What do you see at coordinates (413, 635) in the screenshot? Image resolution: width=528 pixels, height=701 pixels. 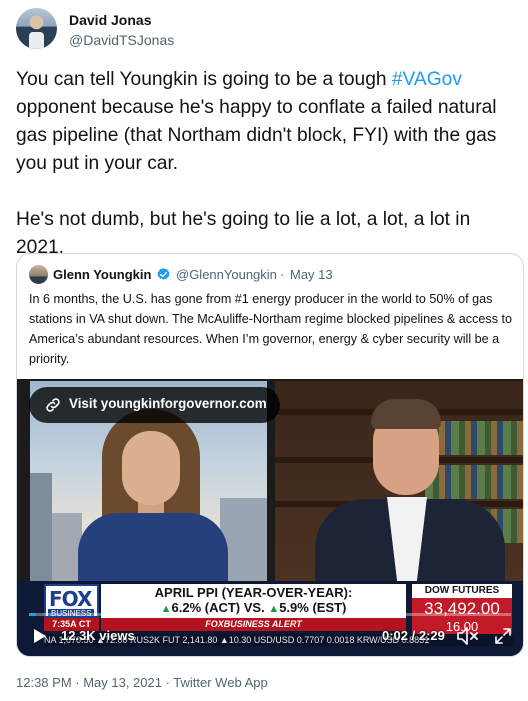 I see `video-timecode: 0:02 / 2:29` at bounding box center [413, 635].